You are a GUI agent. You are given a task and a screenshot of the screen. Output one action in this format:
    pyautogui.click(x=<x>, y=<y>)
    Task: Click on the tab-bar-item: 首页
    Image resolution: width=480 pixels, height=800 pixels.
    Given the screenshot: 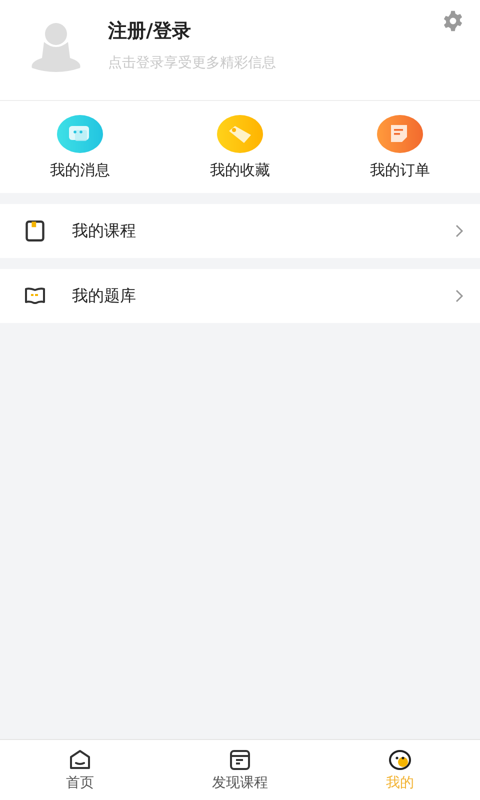 What is the action you would take?
    pyautogui.click(x=80, y=770)
    